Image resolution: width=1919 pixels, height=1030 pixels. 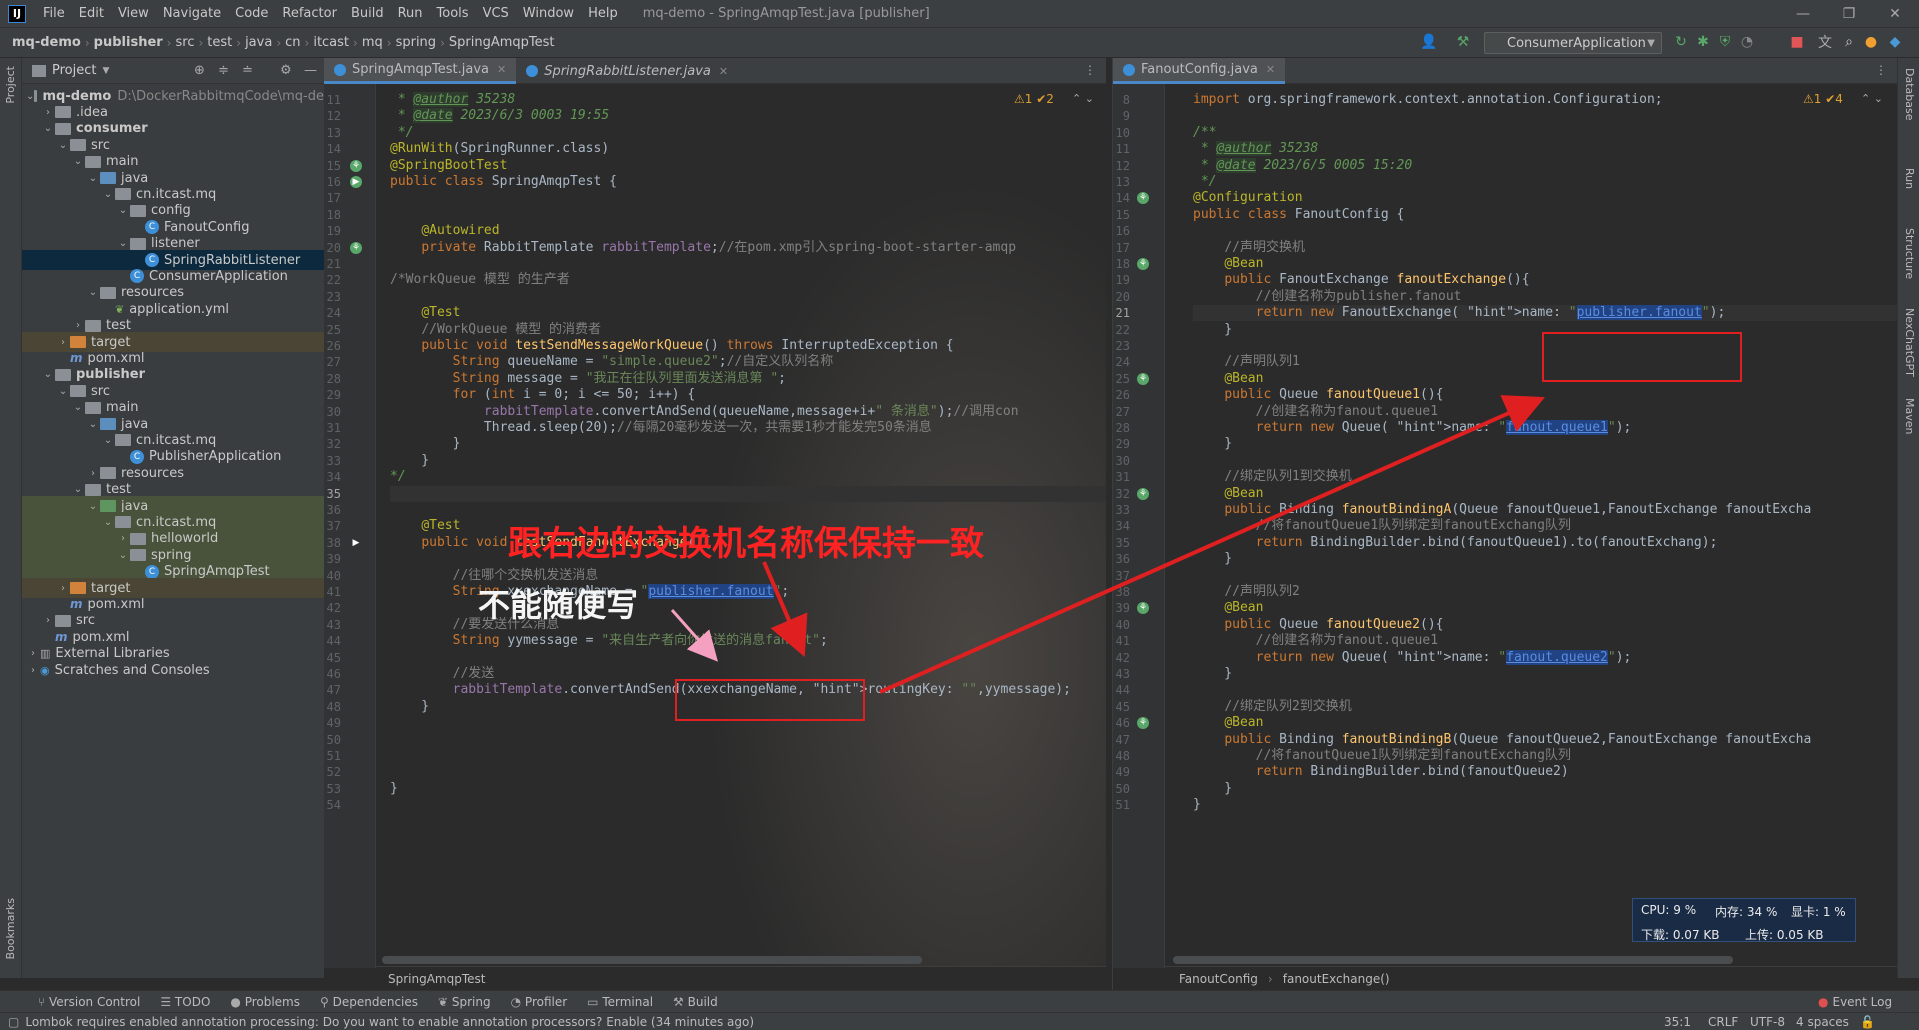 What do you see at coordinates (219, 42) in the screenshot?
I see `breadcrumb-item: test` at bounding box center [219, 42].